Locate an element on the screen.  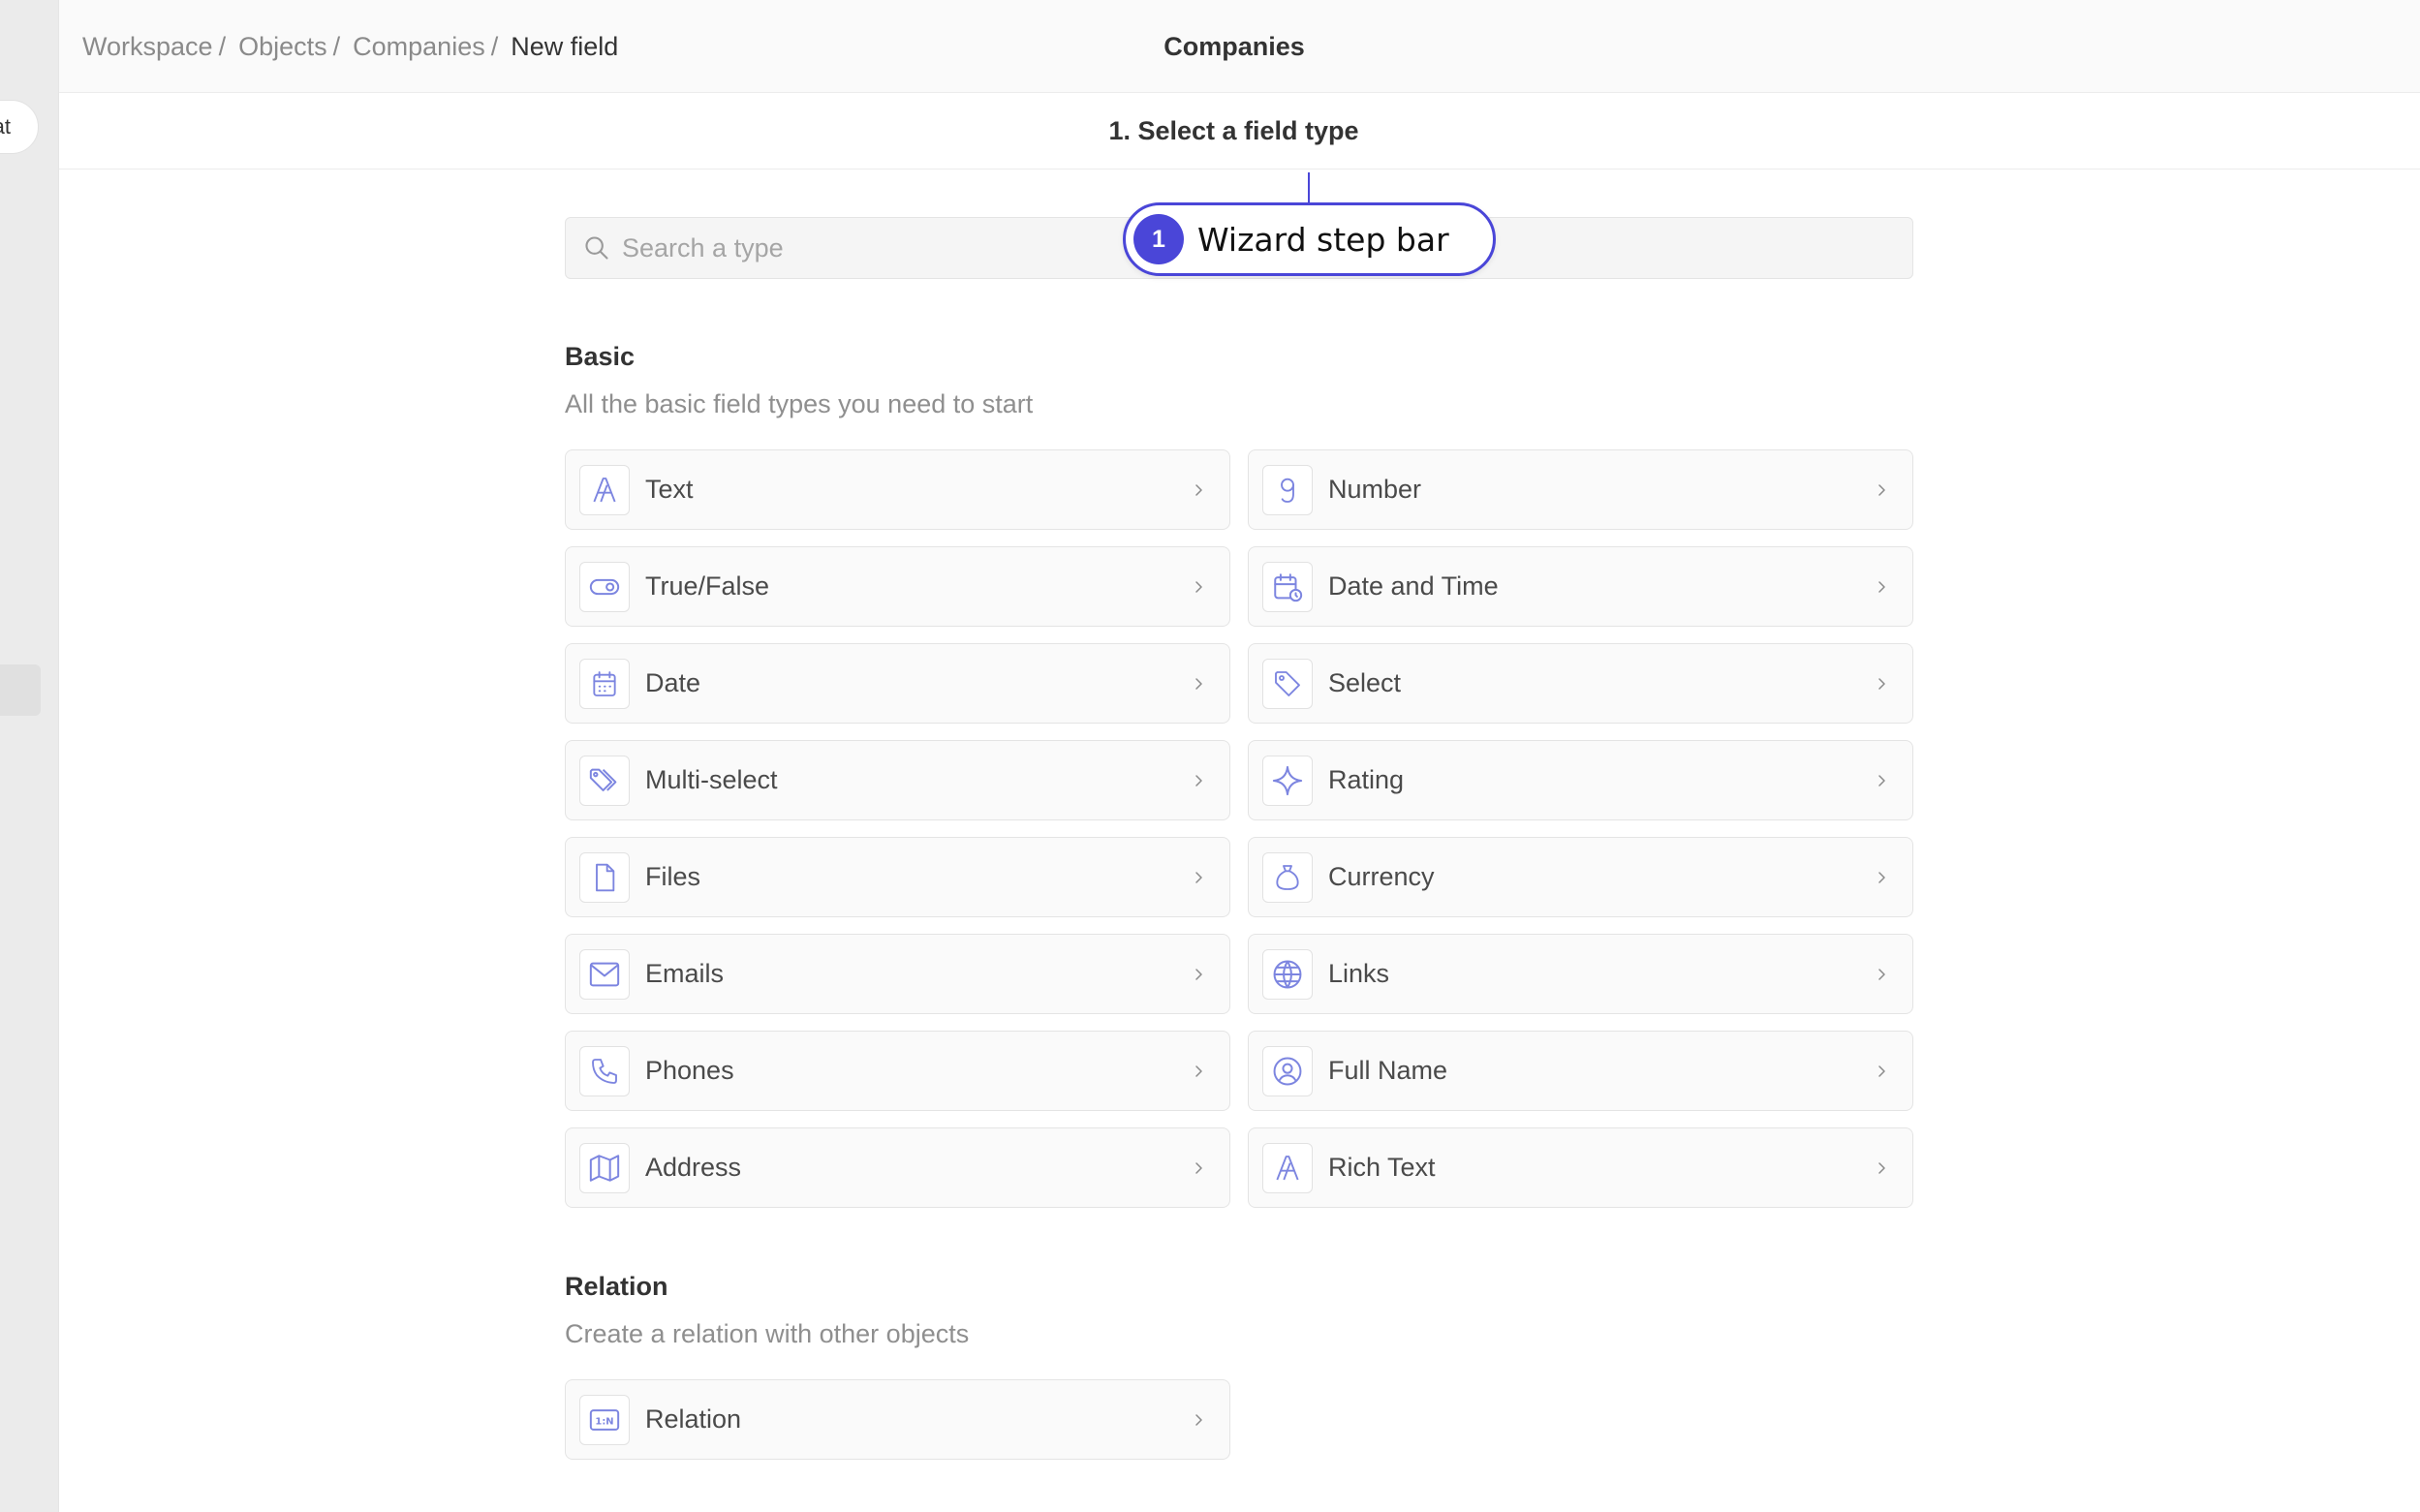
sidebar-pill-button: at is located at coordinates (19, 127).